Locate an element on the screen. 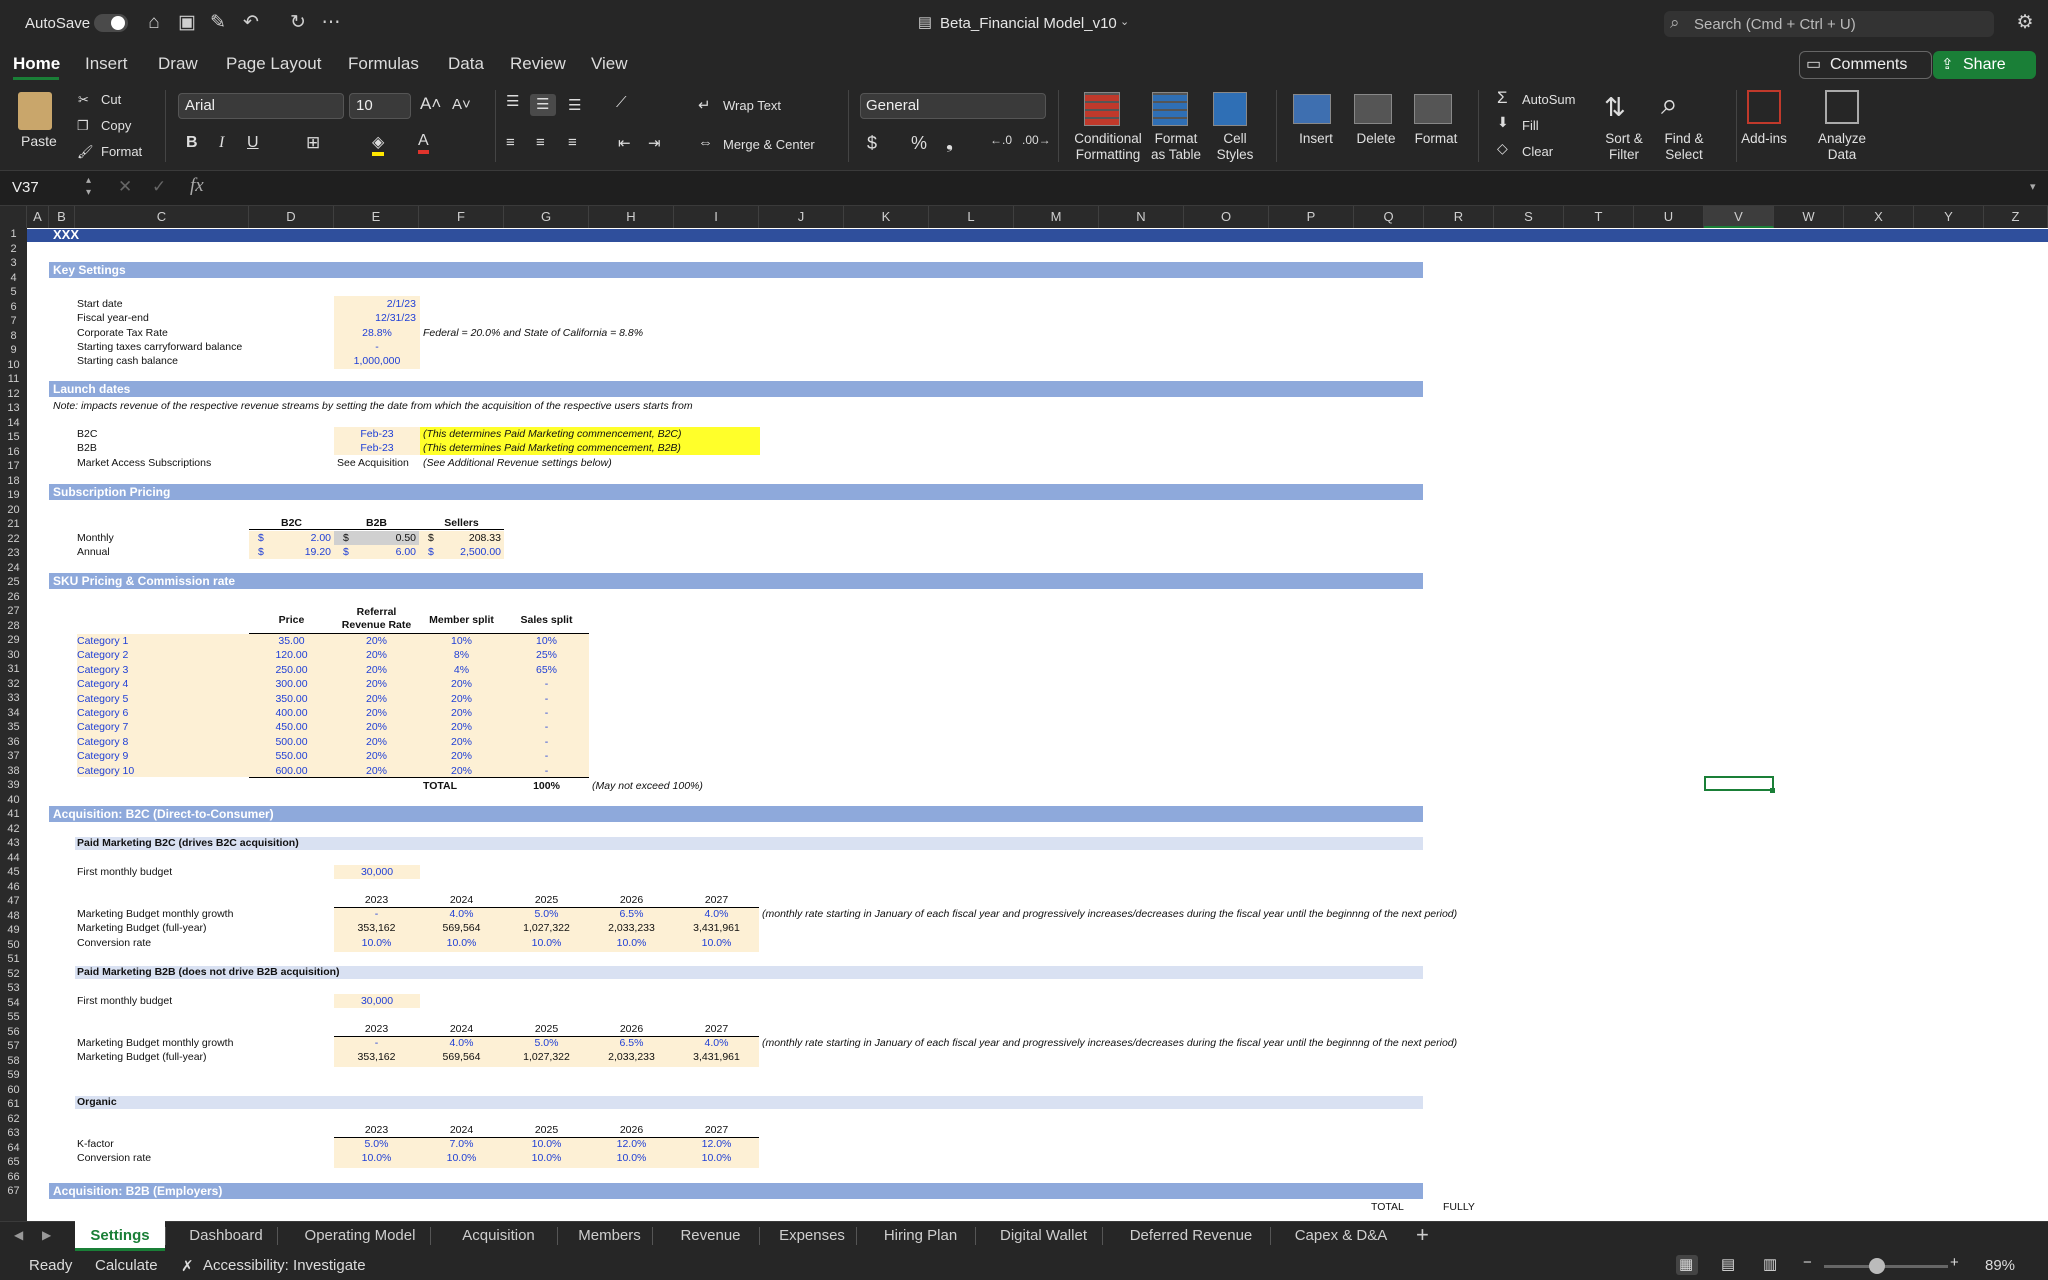 Image resolution: width=2048 pixels, height=1280 pixels. col-header-b: B is located at coordinates (62, 217).